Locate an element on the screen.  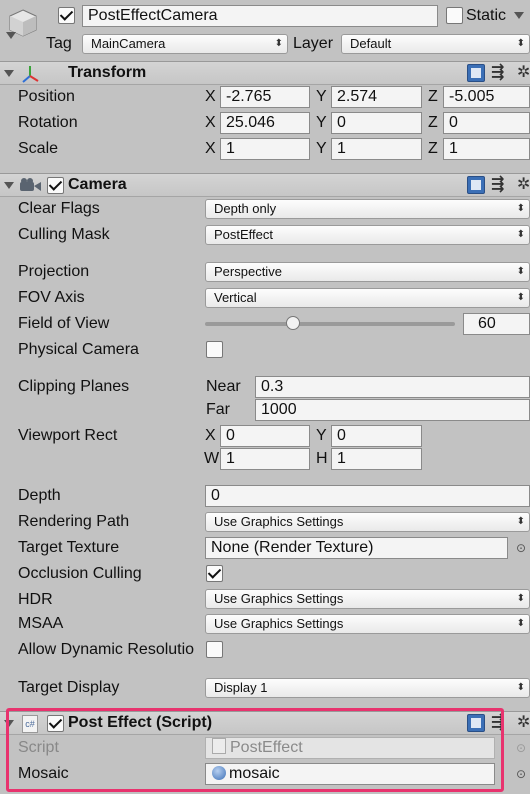
rotation-label: Rotation is located at coordinates (48, 122).